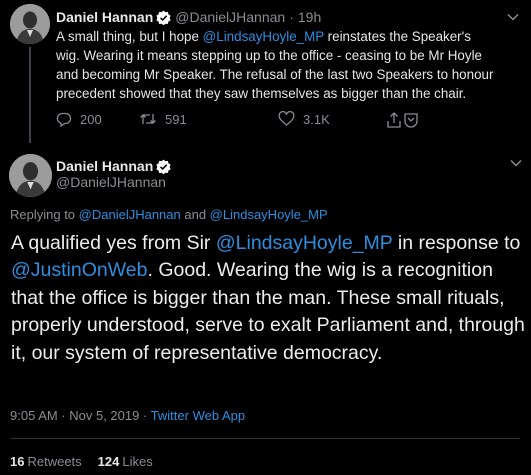  What do you see at coordinates (137, 461) in the screenshot?
I see `like-label: Likes` at bounding box center [137, 461].